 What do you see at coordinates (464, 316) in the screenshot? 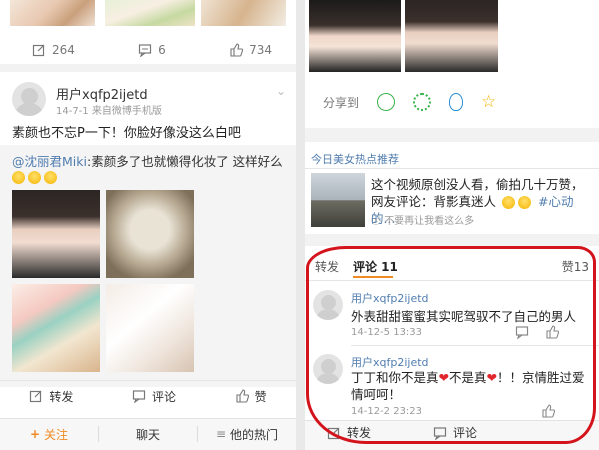
I see `comment-text: 外表甜甜蜜蜜其实呢驾驭不了自己的男人` at bounding box center [464, 316].